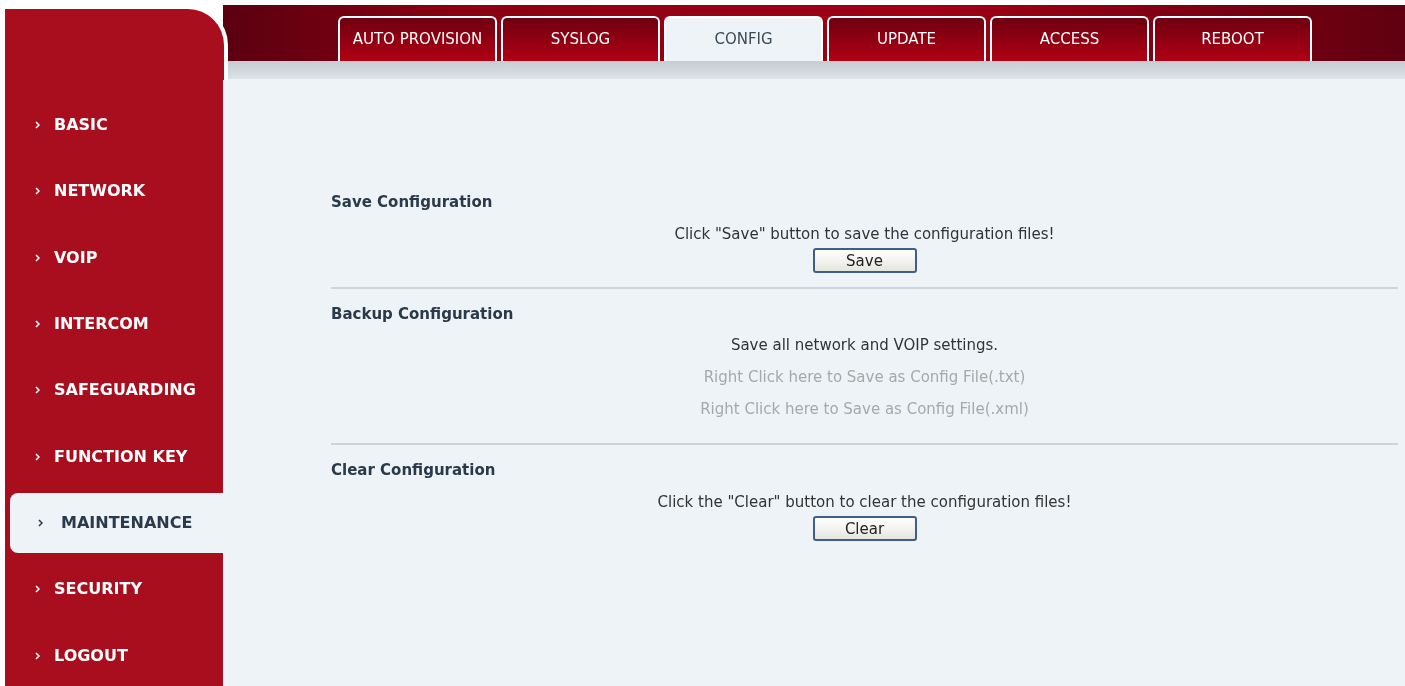 The height and width of the screenshot is (686, 1405). What do you see at coordinates (864, 234) in the screenshot?
I see `description-text: Click "Save" button to save the configuration files!` at bounding box center [864, 234].